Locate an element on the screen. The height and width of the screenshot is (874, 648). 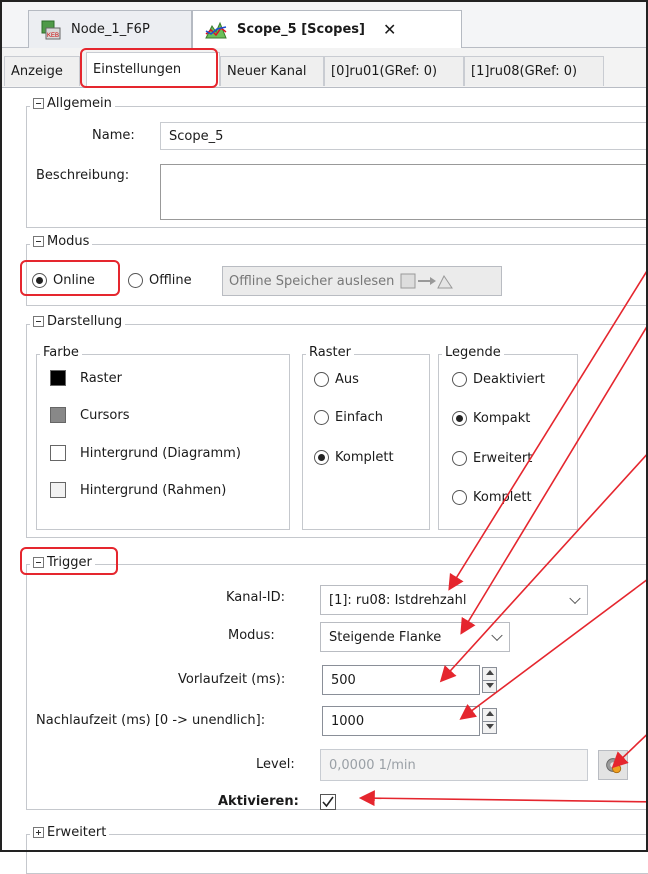
raster-aus-label: Aus is located at coordinates (347, 379).